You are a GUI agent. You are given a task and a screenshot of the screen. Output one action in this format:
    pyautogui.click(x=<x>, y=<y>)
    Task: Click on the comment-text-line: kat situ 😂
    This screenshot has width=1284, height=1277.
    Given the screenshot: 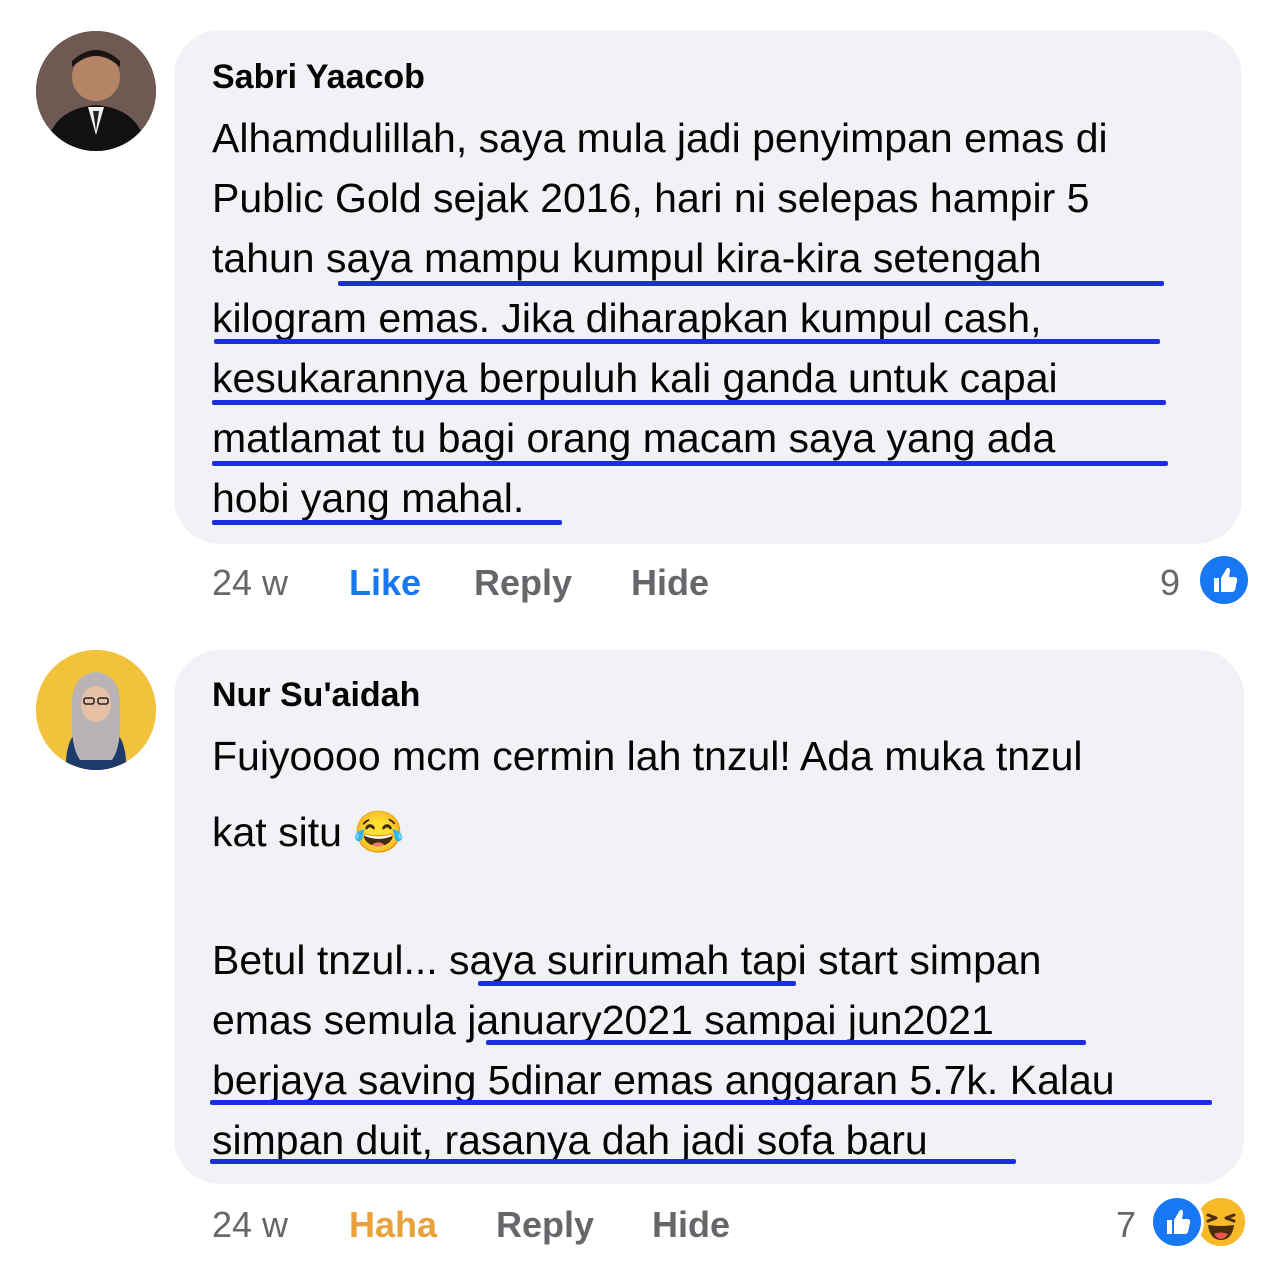 What is the action you would take?
    pyautogui.click(x=308, y=832)
    